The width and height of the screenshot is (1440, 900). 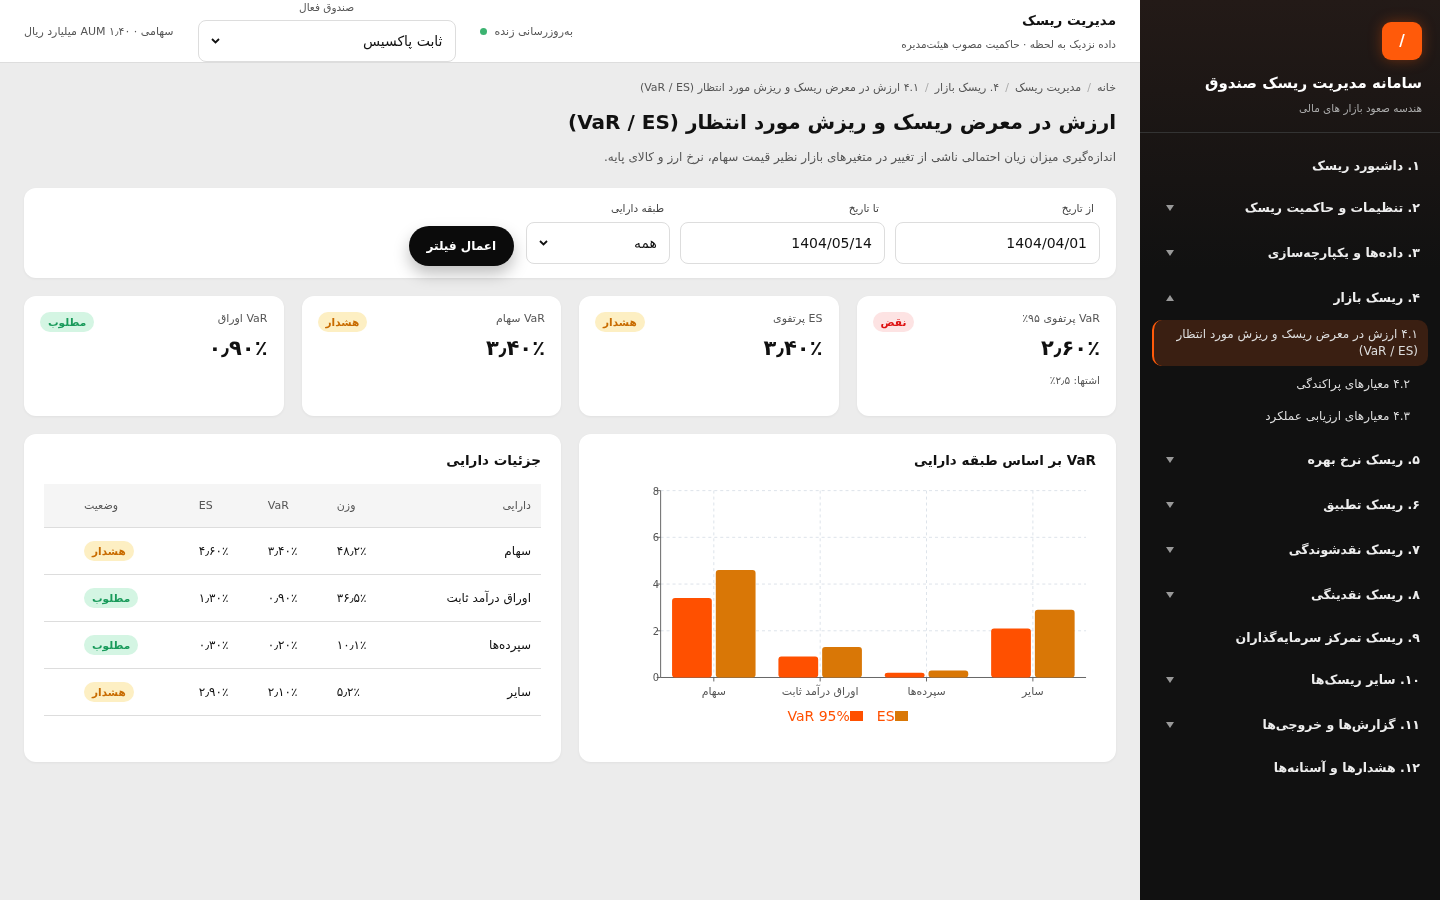 I want to click on field-label: تا تاریخ, so click(x=863, y=208).